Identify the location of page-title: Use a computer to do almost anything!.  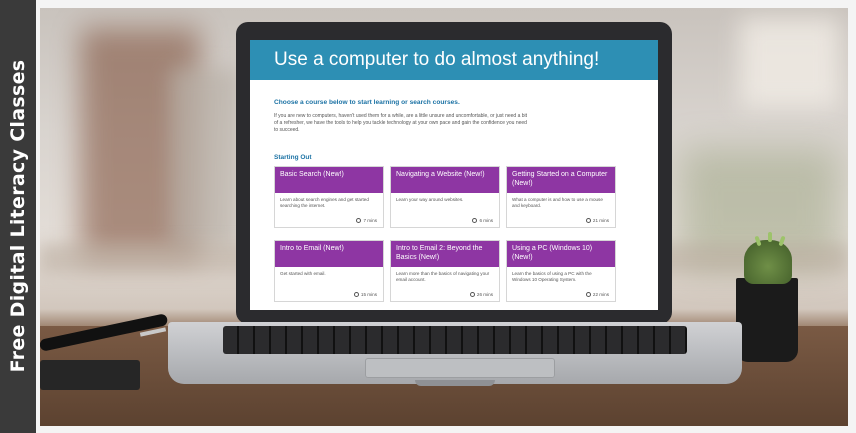
(437, 59).